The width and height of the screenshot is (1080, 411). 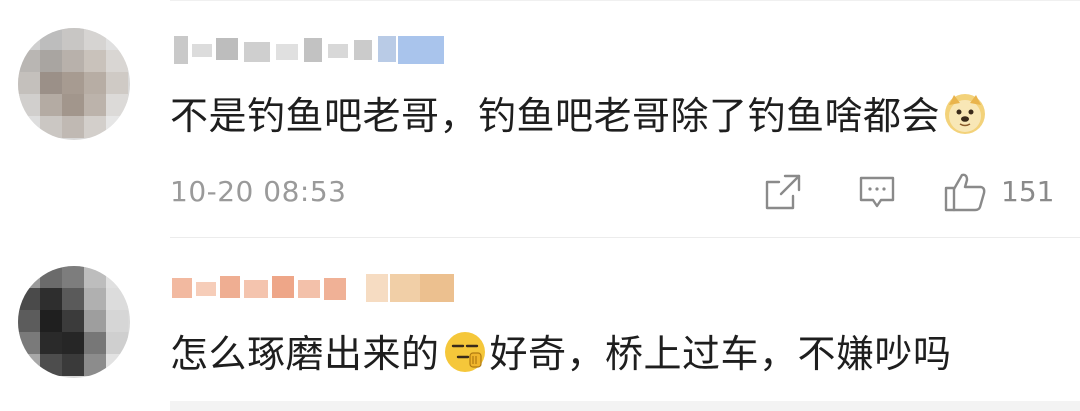 I want to click on list-edge, so click(x=625, y=406).